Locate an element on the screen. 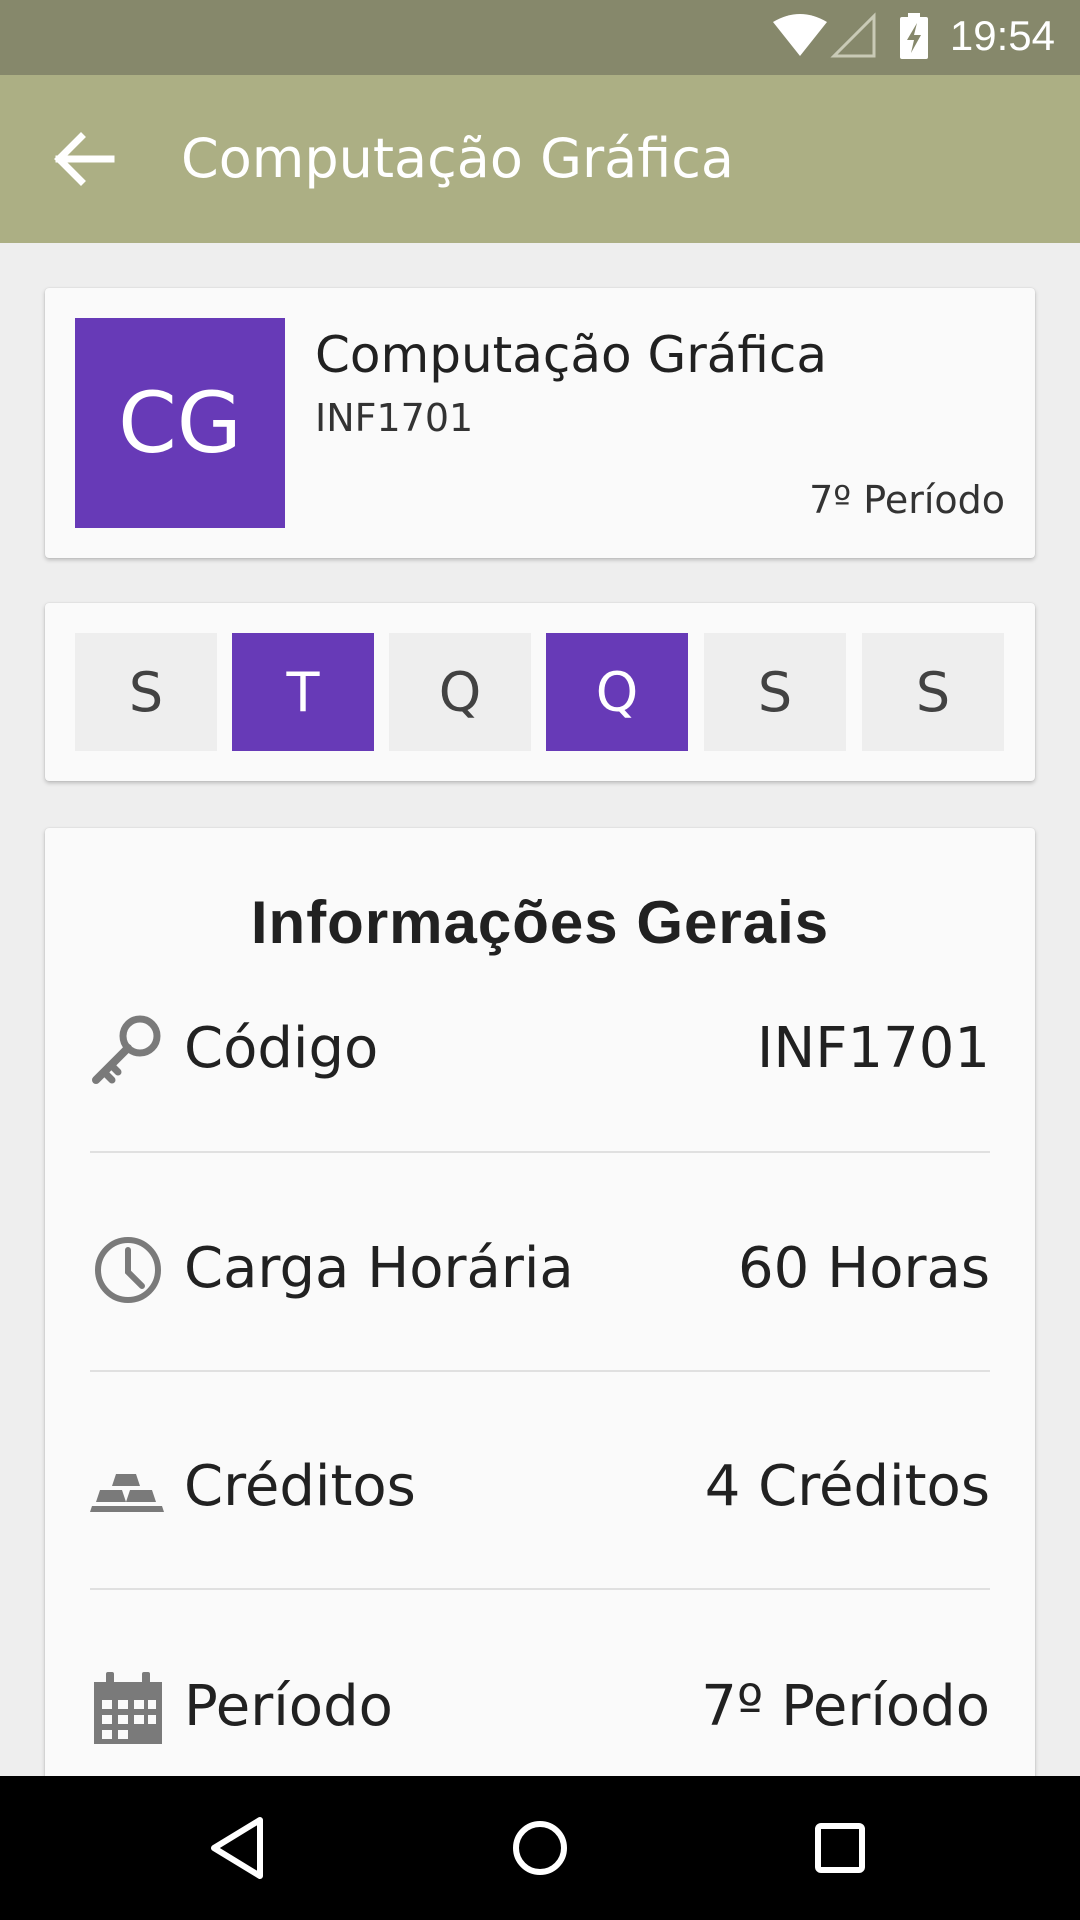  info-value: 60 Horas is located at coordinates (864, 1268).